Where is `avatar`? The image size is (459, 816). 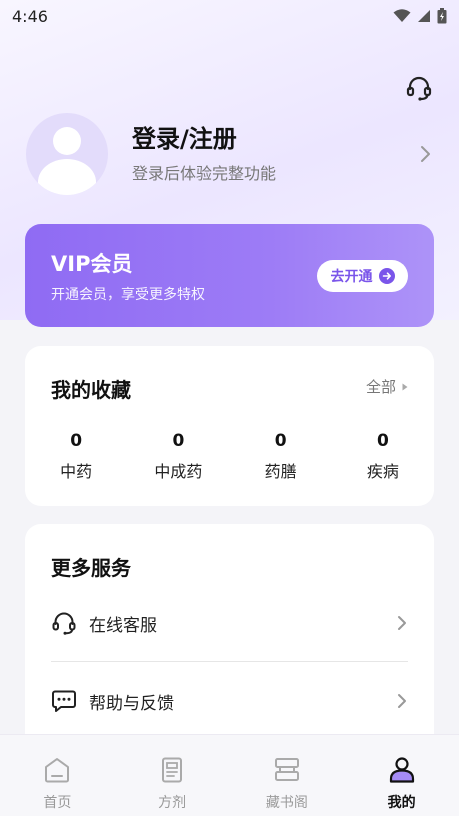 avatar is located at coordinates (67, 154).